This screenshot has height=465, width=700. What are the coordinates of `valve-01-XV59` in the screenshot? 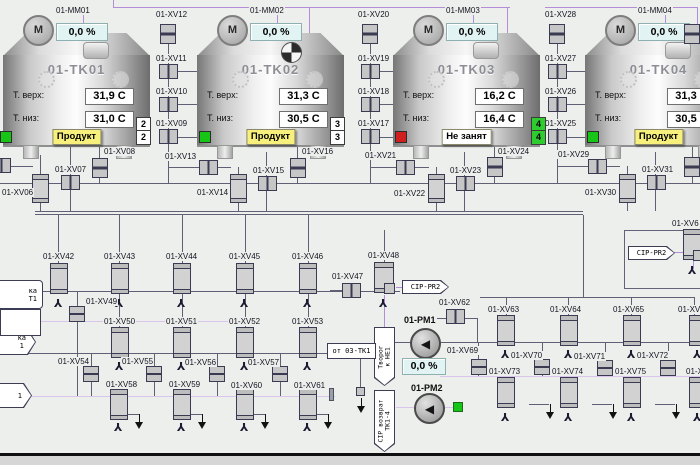 It's located at (182, 404).